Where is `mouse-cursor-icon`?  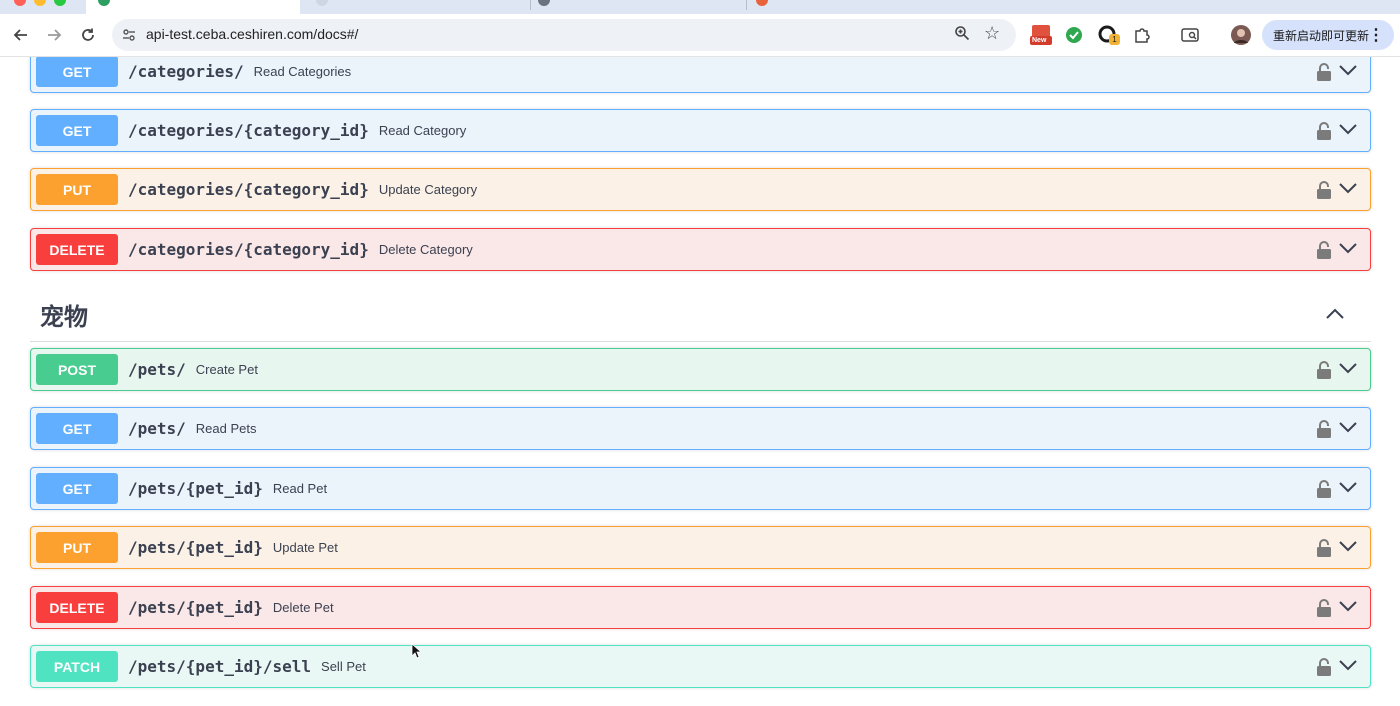
mouse-cursor-icon is located at coordinates (416, 651).